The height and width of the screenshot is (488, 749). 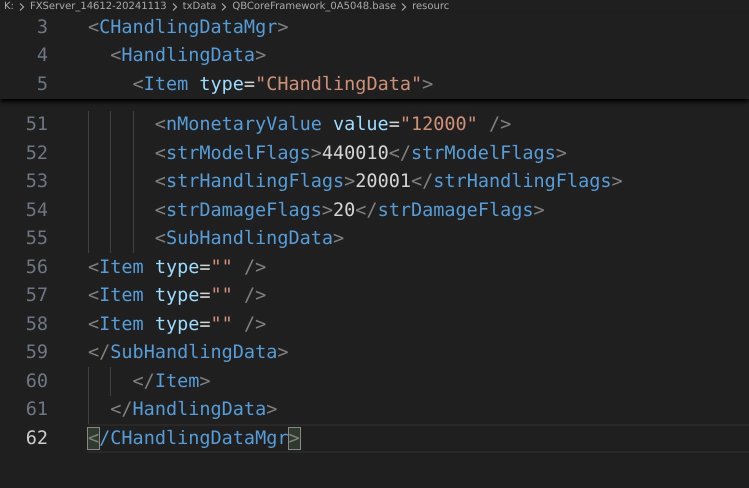 I want to click on breadcrumb-item: FXServer_14612-20241113, so click(x=98, y=6).